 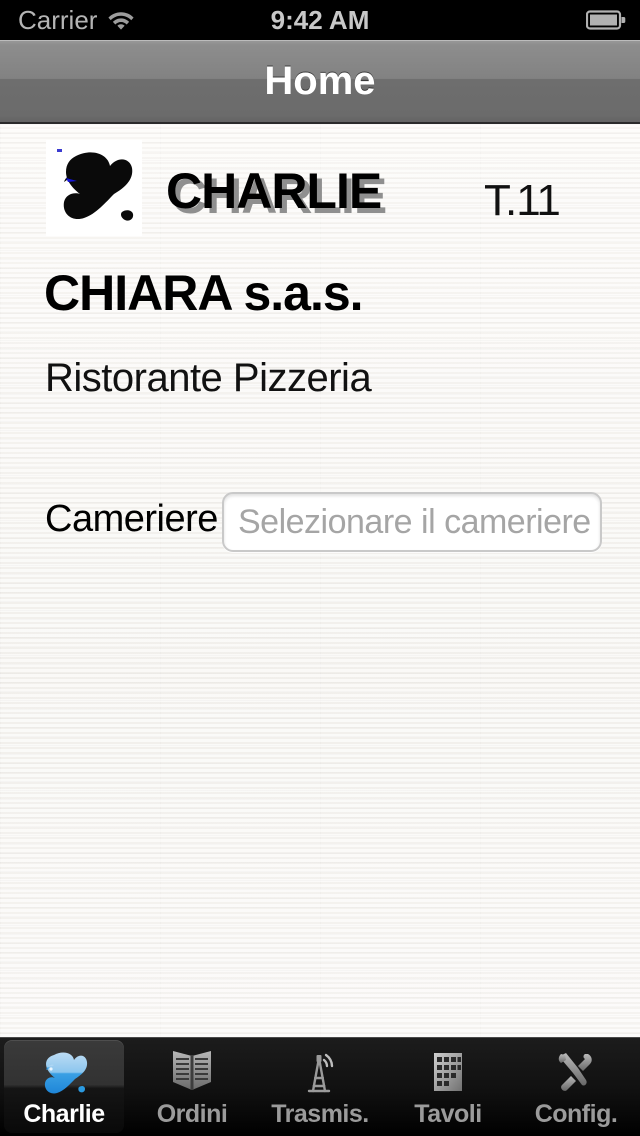 What do you see at coordinates (208, 378) in the screenshot?
I see `brand-subtitle: Ristorante Pizzeria` at bounding box center [208, 378].